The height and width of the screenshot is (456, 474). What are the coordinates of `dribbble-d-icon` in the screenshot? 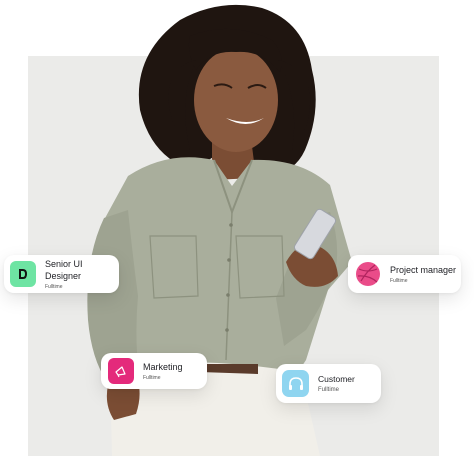 It's located at (23, 274).